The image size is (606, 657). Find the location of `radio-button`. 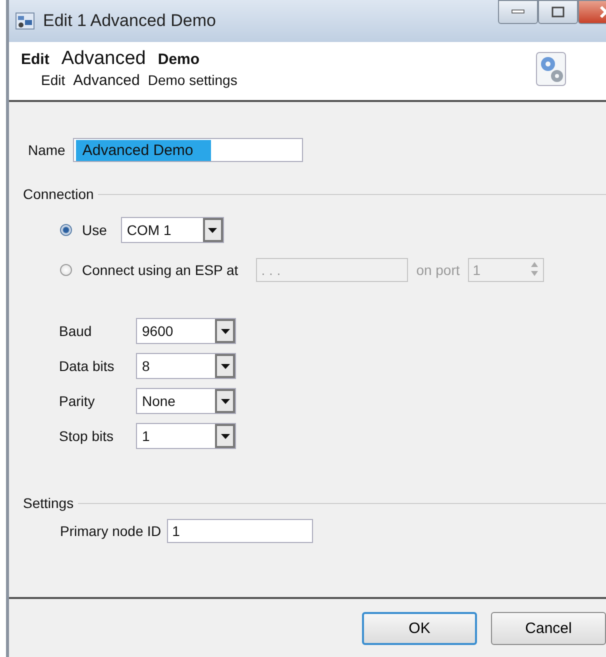

radio-button is located at coordinates (66, 230).